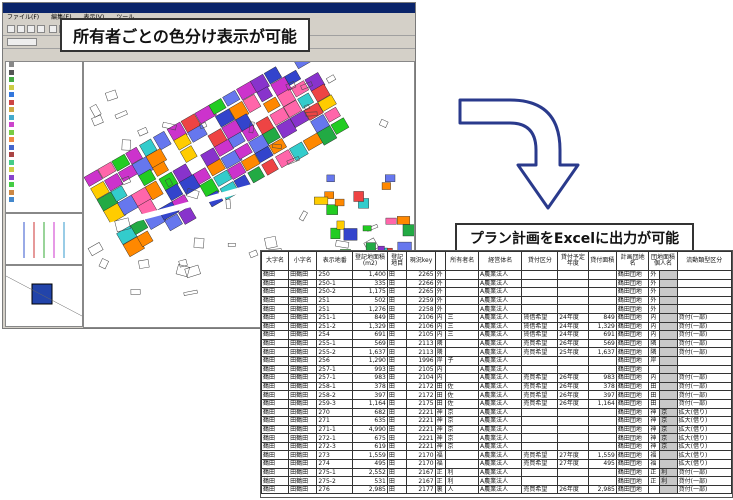 The width and height of the screenshot is (733, 500). Describe the element at coordinates (440, 352) in the screenshot. I see `table-cell: 隣` at that location.